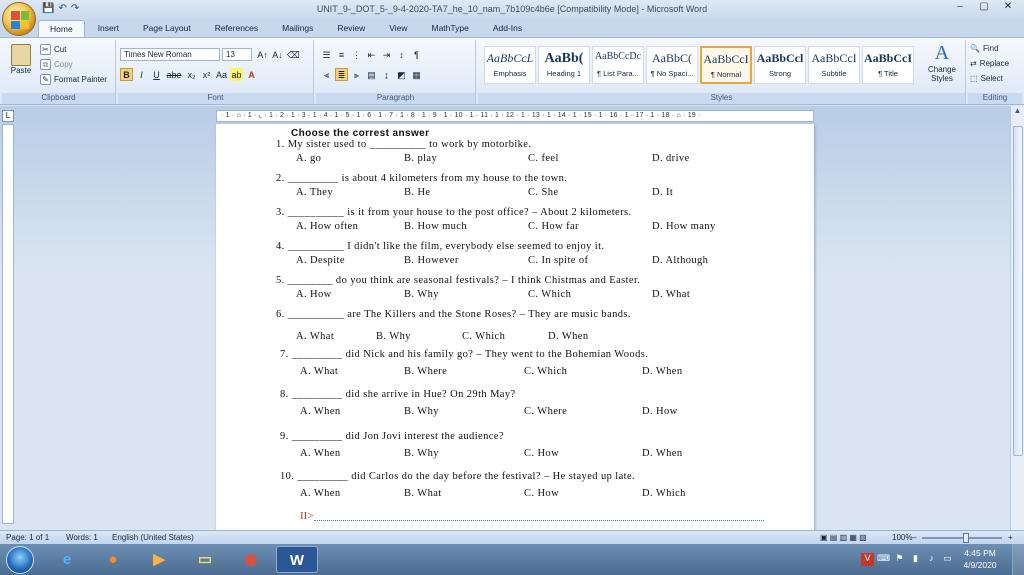 The height and width of the screenshot is (575, 1024). What do you see at coordinates (980, 559) in the screenshot?
I see `clock: 4:45 PM 4/9/2020` at bounding box center [980, 559].